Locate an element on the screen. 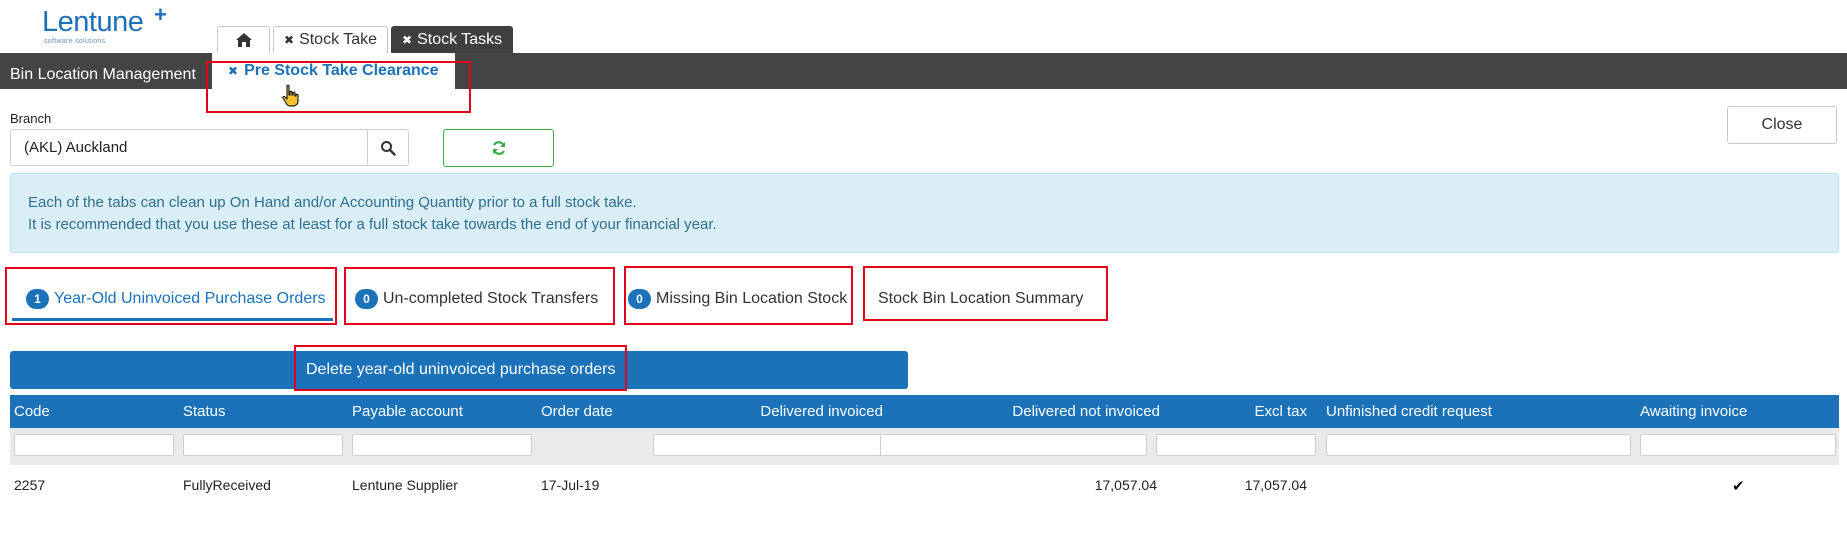  tab-un-completed-stock-transfers: 0 Un-completed Stock Transfers is located at coordinates (476, 299).